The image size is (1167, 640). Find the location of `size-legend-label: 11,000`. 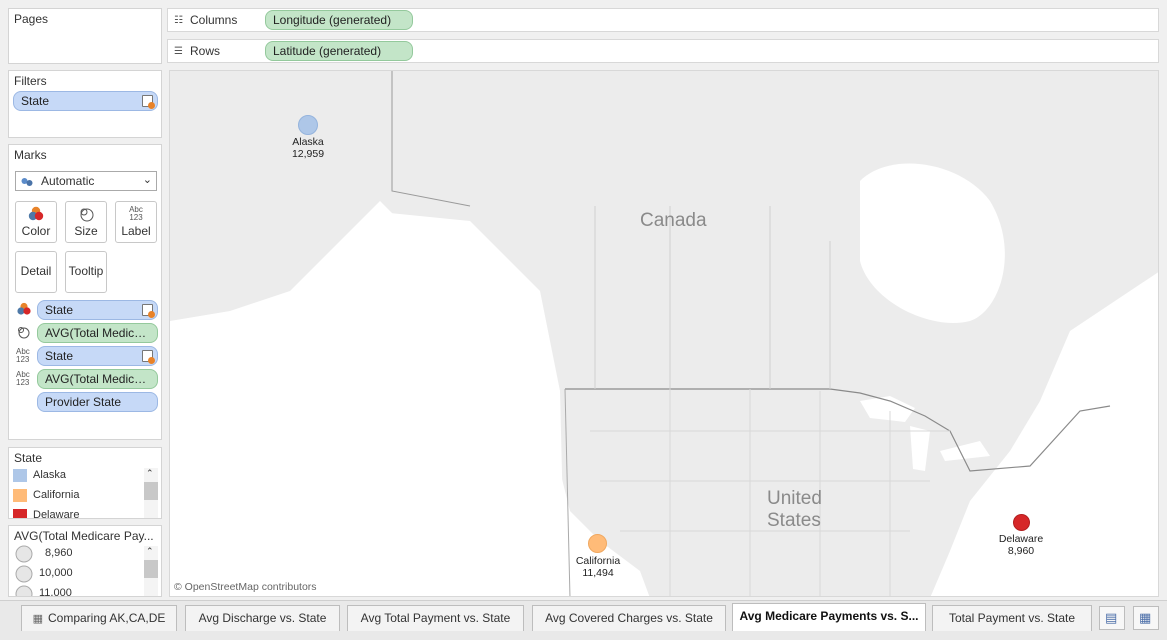

size-legend-label: 11,000 is located at coordinates (55, 592).